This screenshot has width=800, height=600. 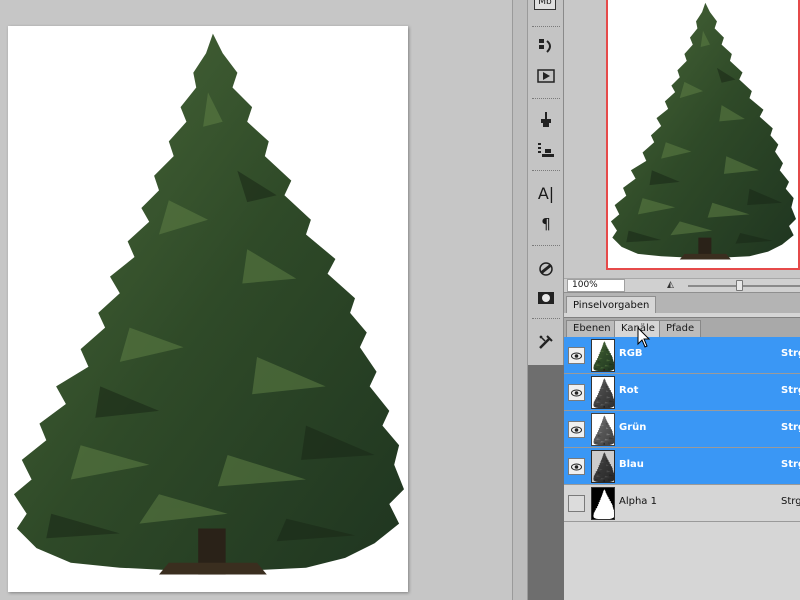 I want to click on clone-source-icon, so click(x=546, y=119).